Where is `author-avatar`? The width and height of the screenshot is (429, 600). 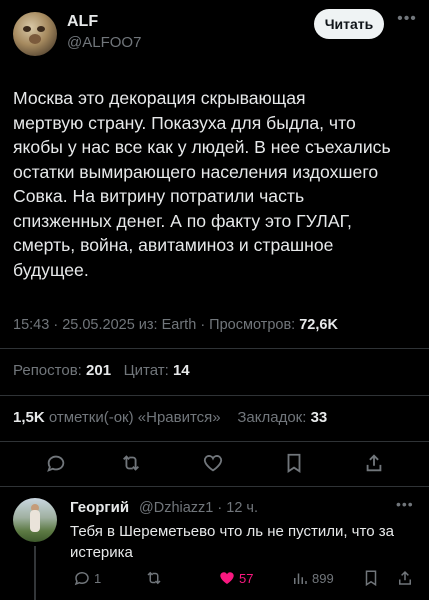
author-avatar is located at coordinates (35, 34).